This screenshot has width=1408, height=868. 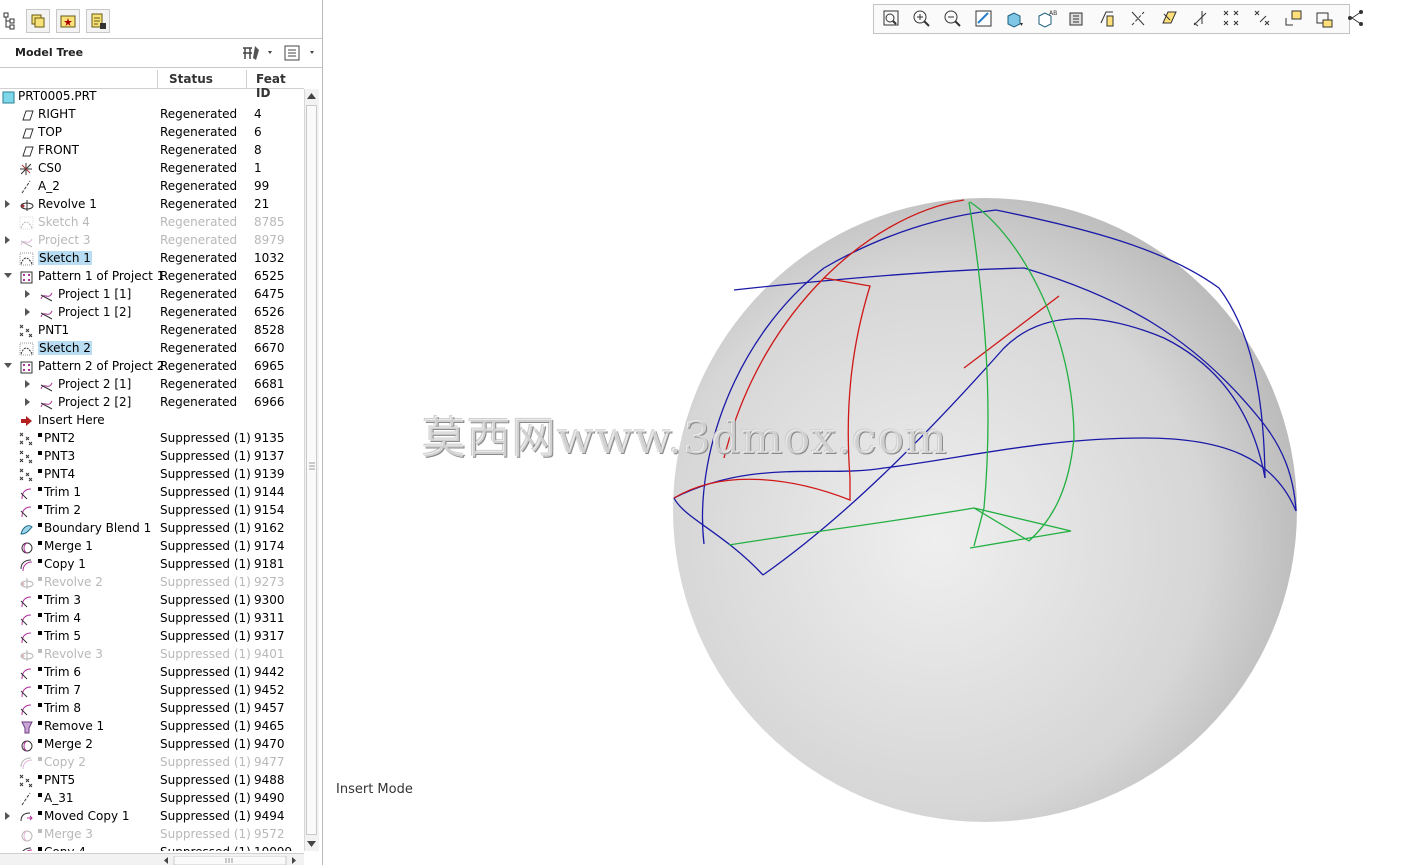 What do you see at coordinates (152, 781) in the screenshot?
I see `tree-row: PNT5 Suppressed (1) 9488` at bounding box center [152, 781].